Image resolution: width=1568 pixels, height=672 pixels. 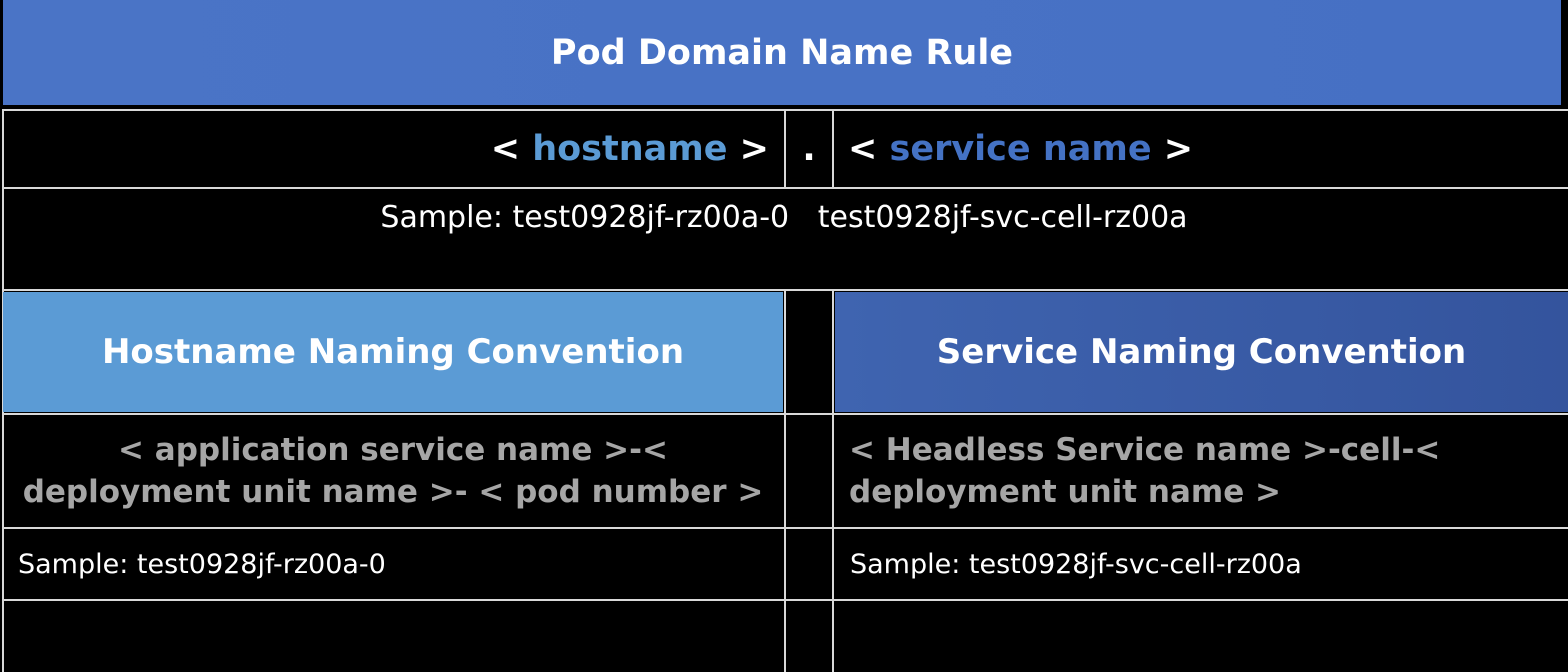 What do you see at coordinates (1020, 149) in the screenshot?
I see `service-name-keyword: service name` at bounding box center [1020, 149].